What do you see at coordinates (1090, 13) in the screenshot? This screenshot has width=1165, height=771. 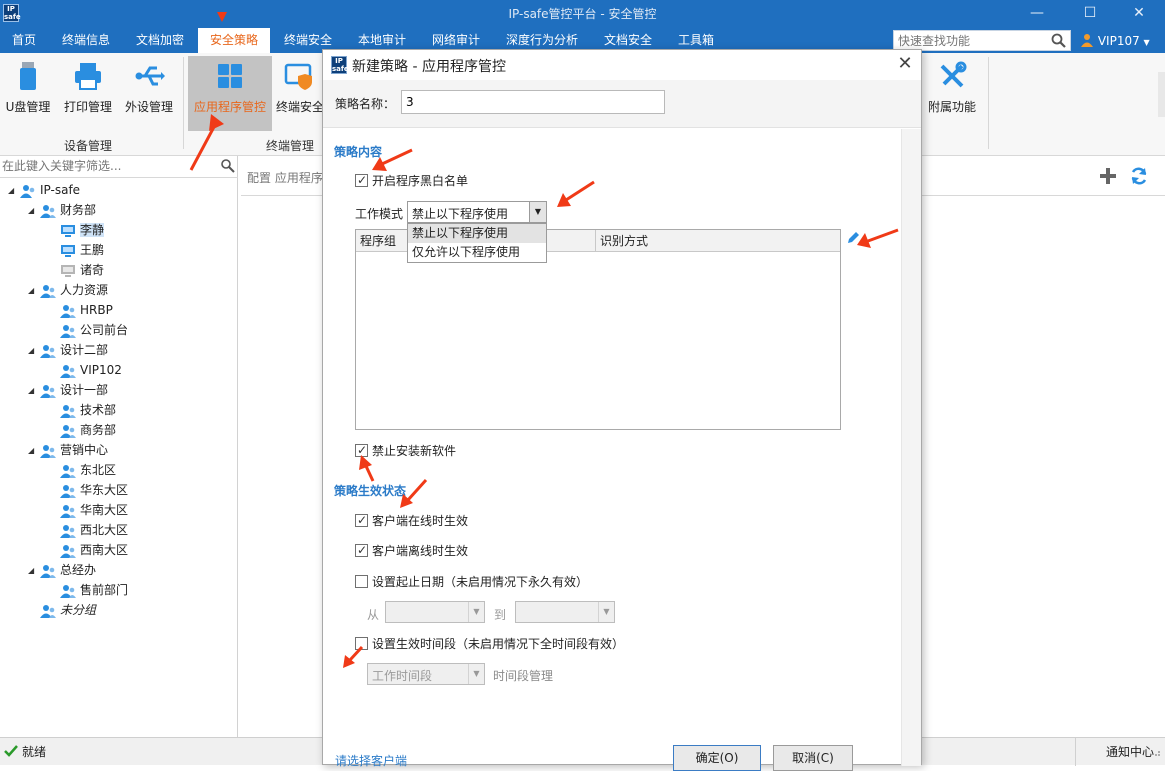 I see `maximize-icon: ☐` at bounding box center [1090, 13].